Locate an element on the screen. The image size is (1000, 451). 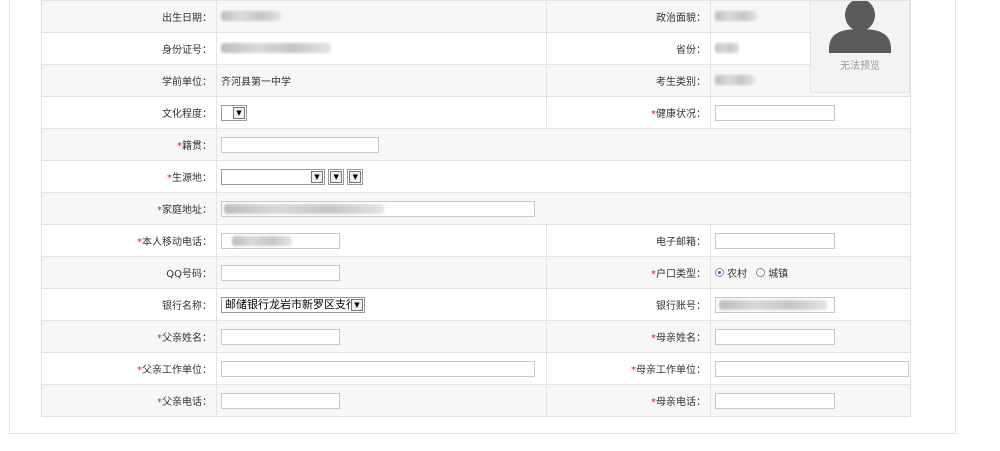
bank-name-select: 邮储银行龙岩市新罗区支行 ▼ is located at coordinates (293, 304).